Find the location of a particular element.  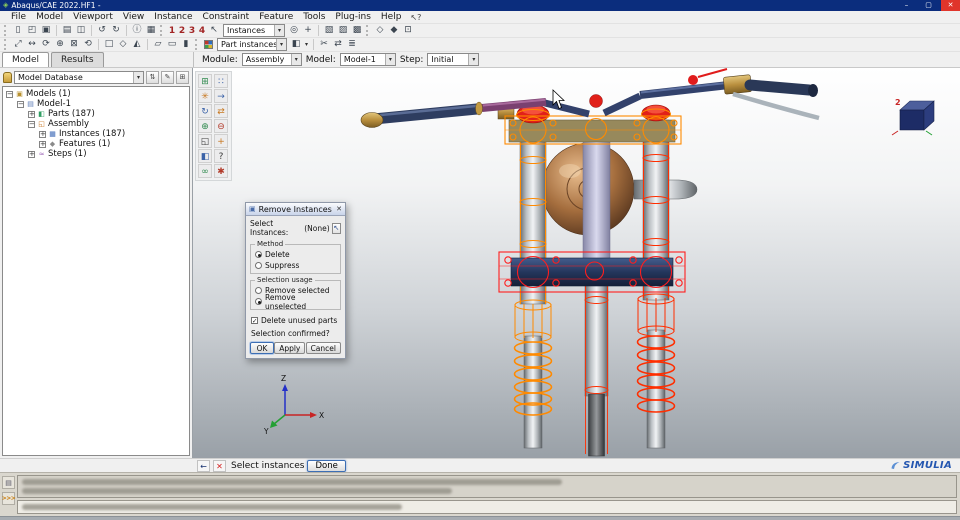

menu-constraint: Constraint is located at coordinates (226, 17).